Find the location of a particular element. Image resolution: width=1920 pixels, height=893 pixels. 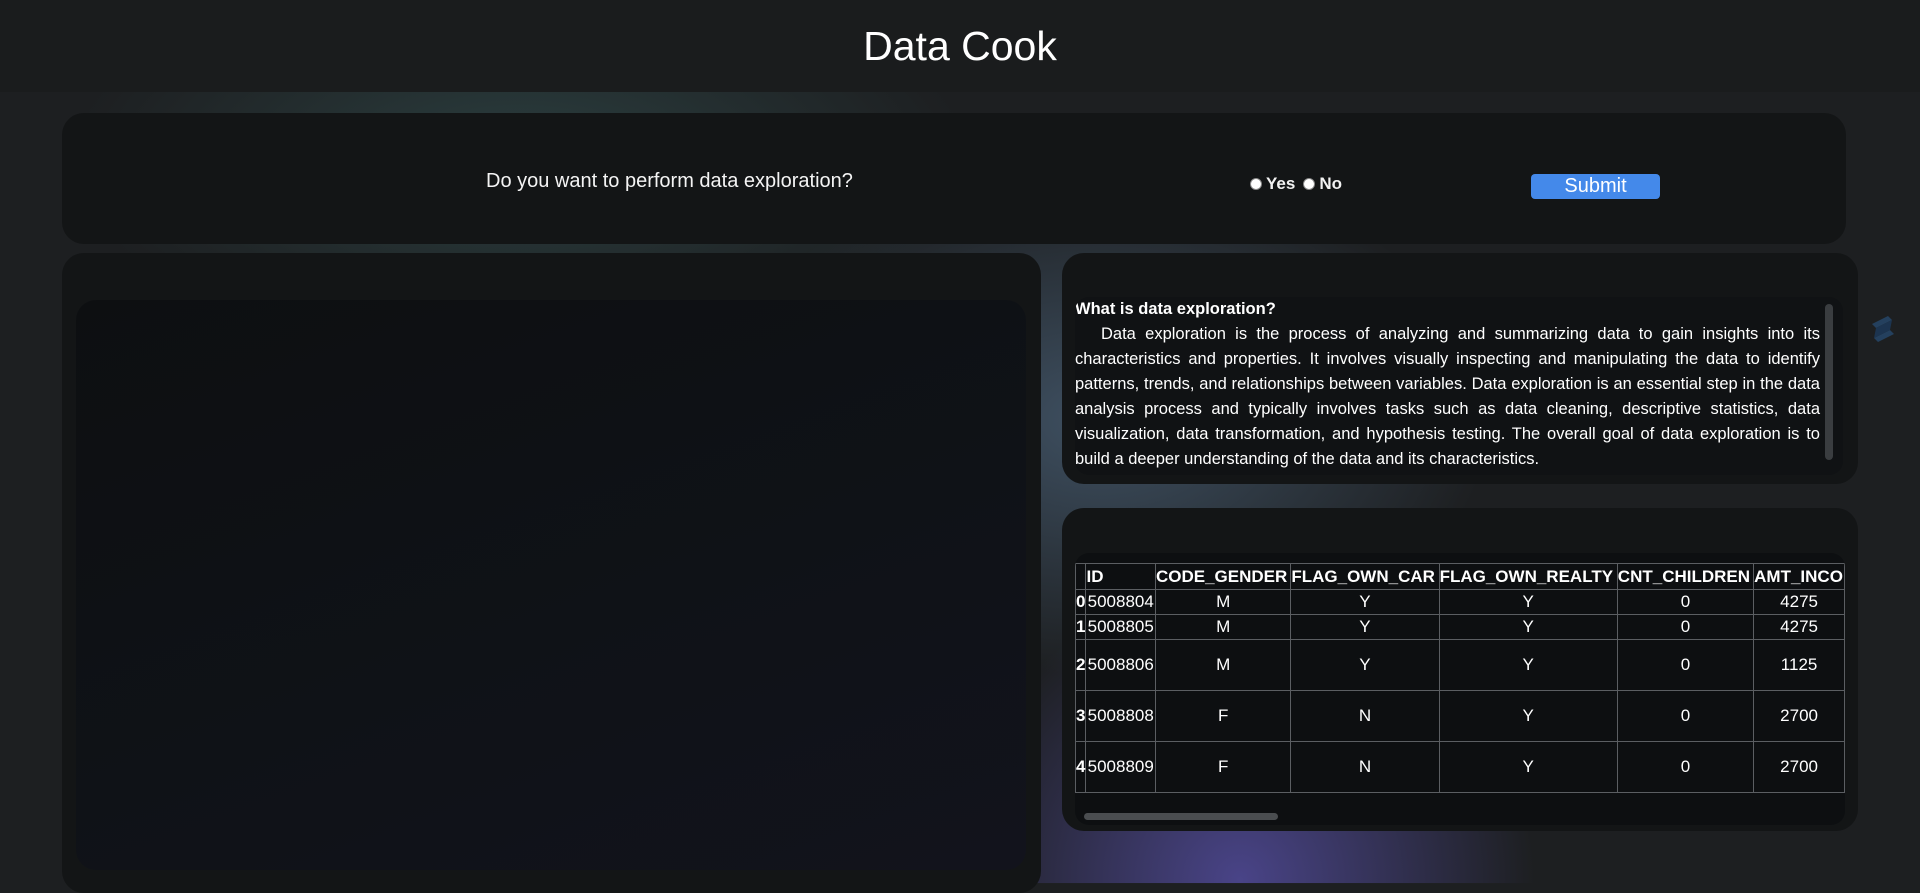

radio-yes-label: Yes is located at coordinates (1280, 184).